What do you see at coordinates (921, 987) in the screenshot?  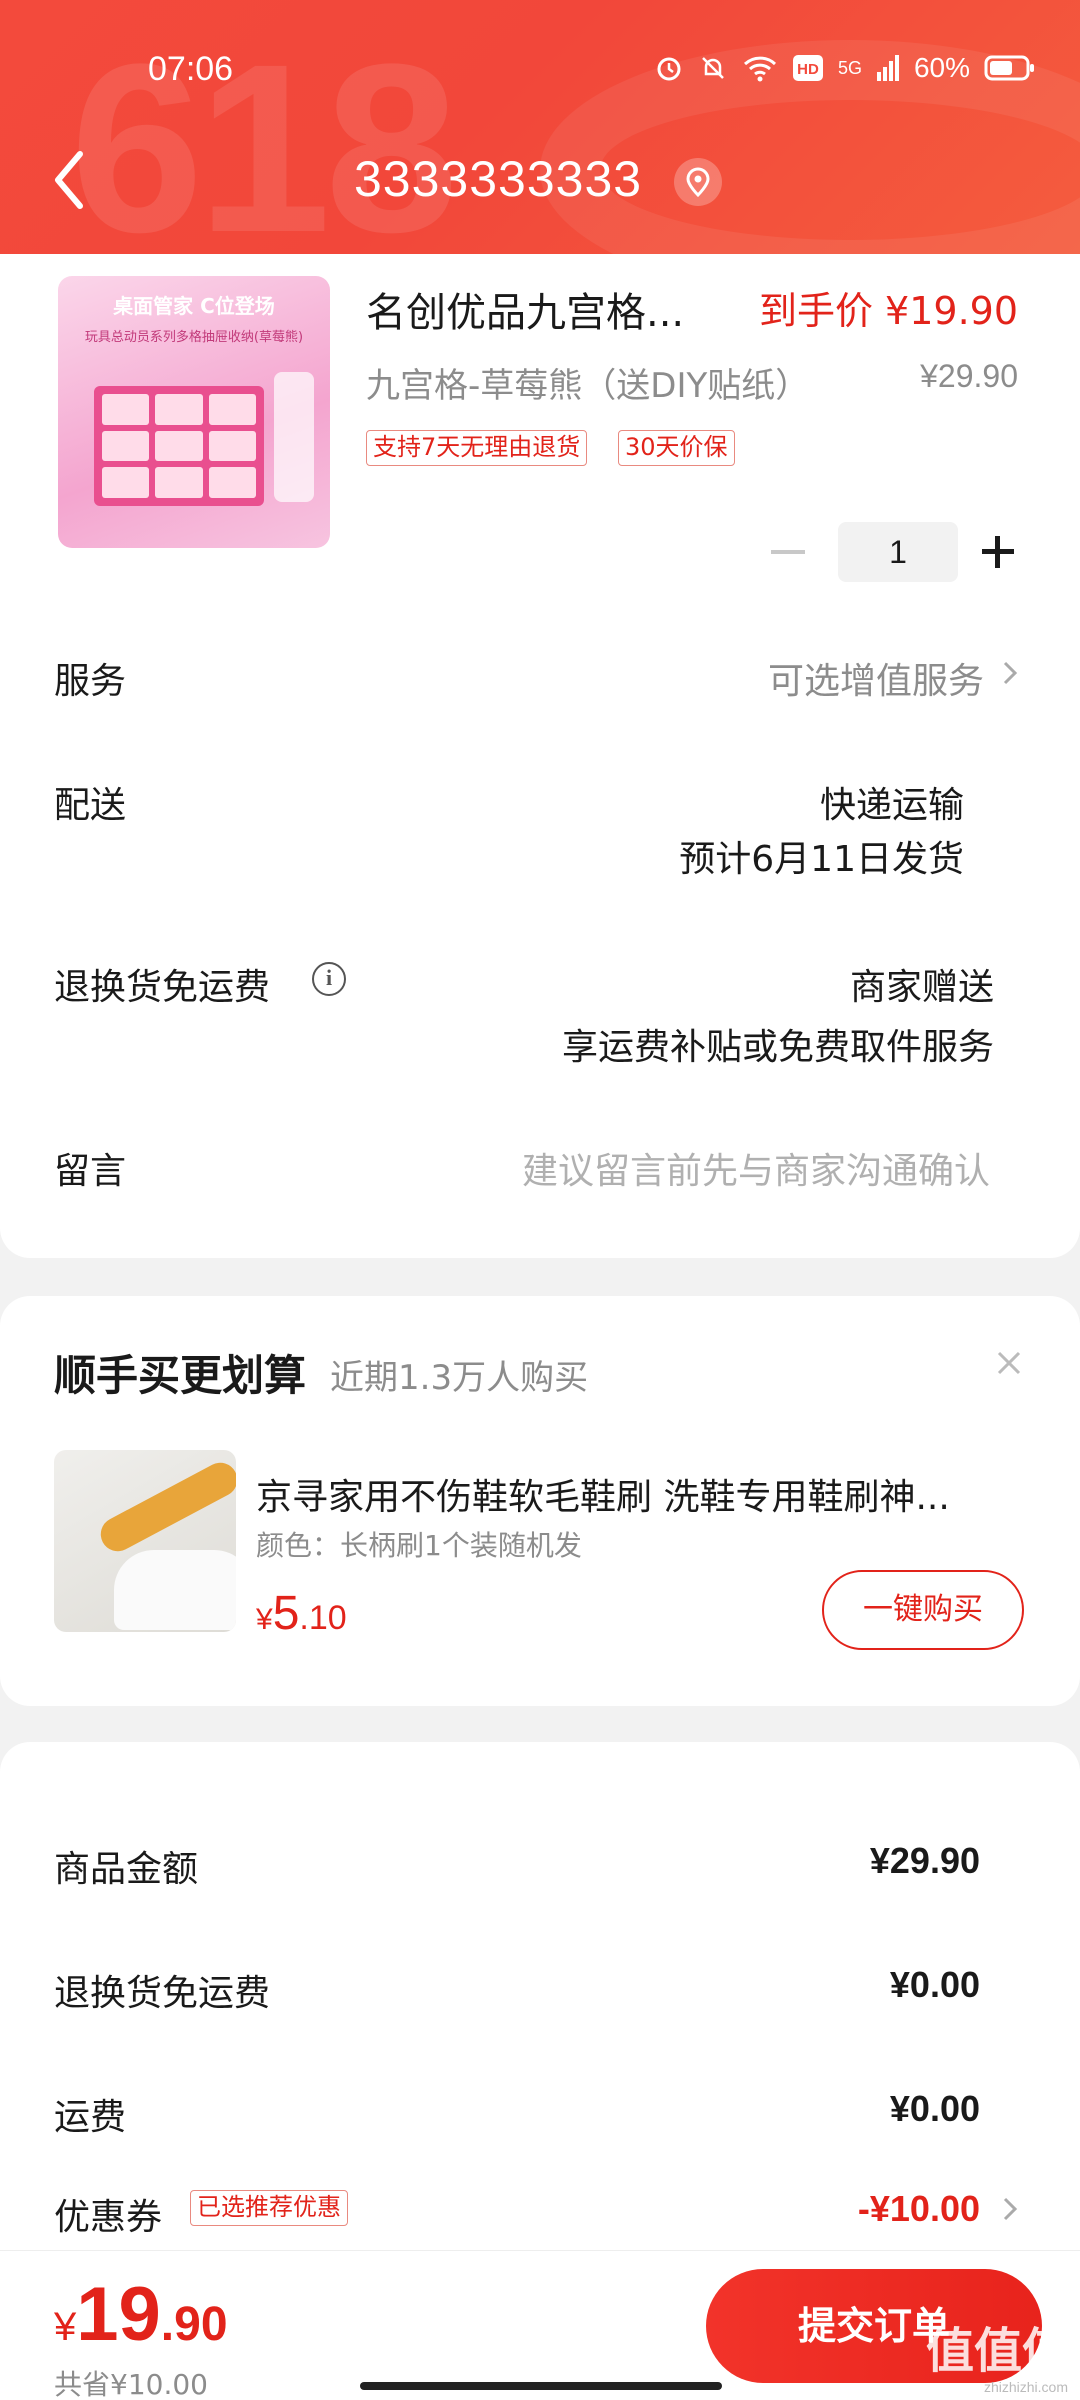 I see `return-value: 商家赠送` at bounding box center [921, 987].